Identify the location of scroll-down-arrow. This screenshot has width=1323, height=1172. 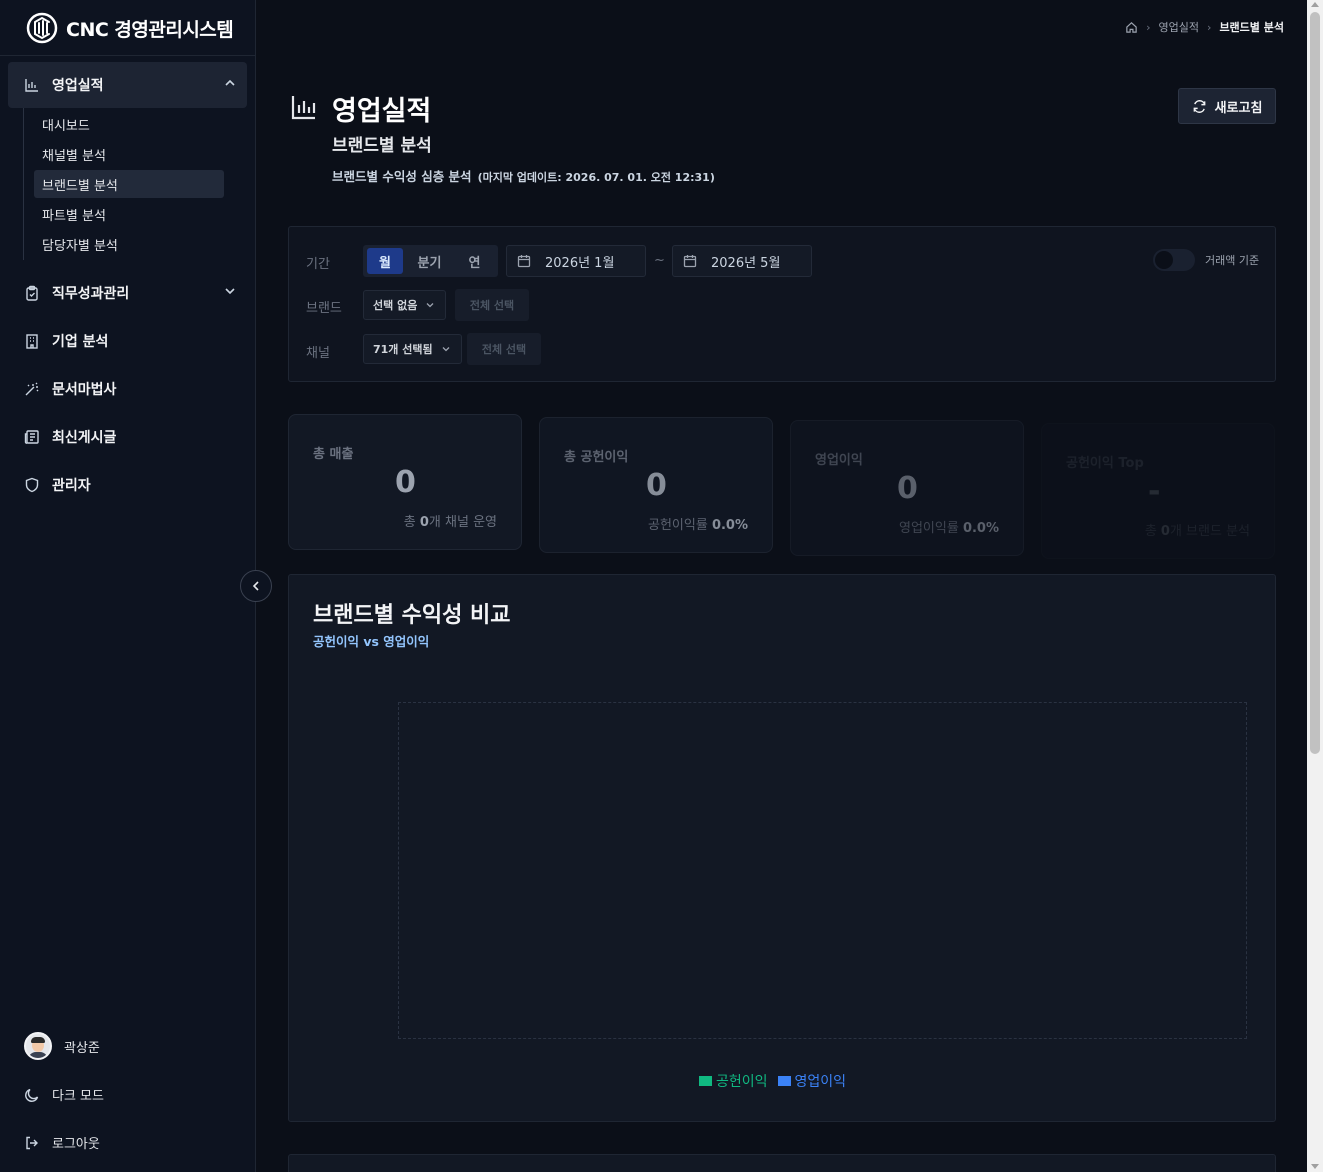
(1315, 1166).